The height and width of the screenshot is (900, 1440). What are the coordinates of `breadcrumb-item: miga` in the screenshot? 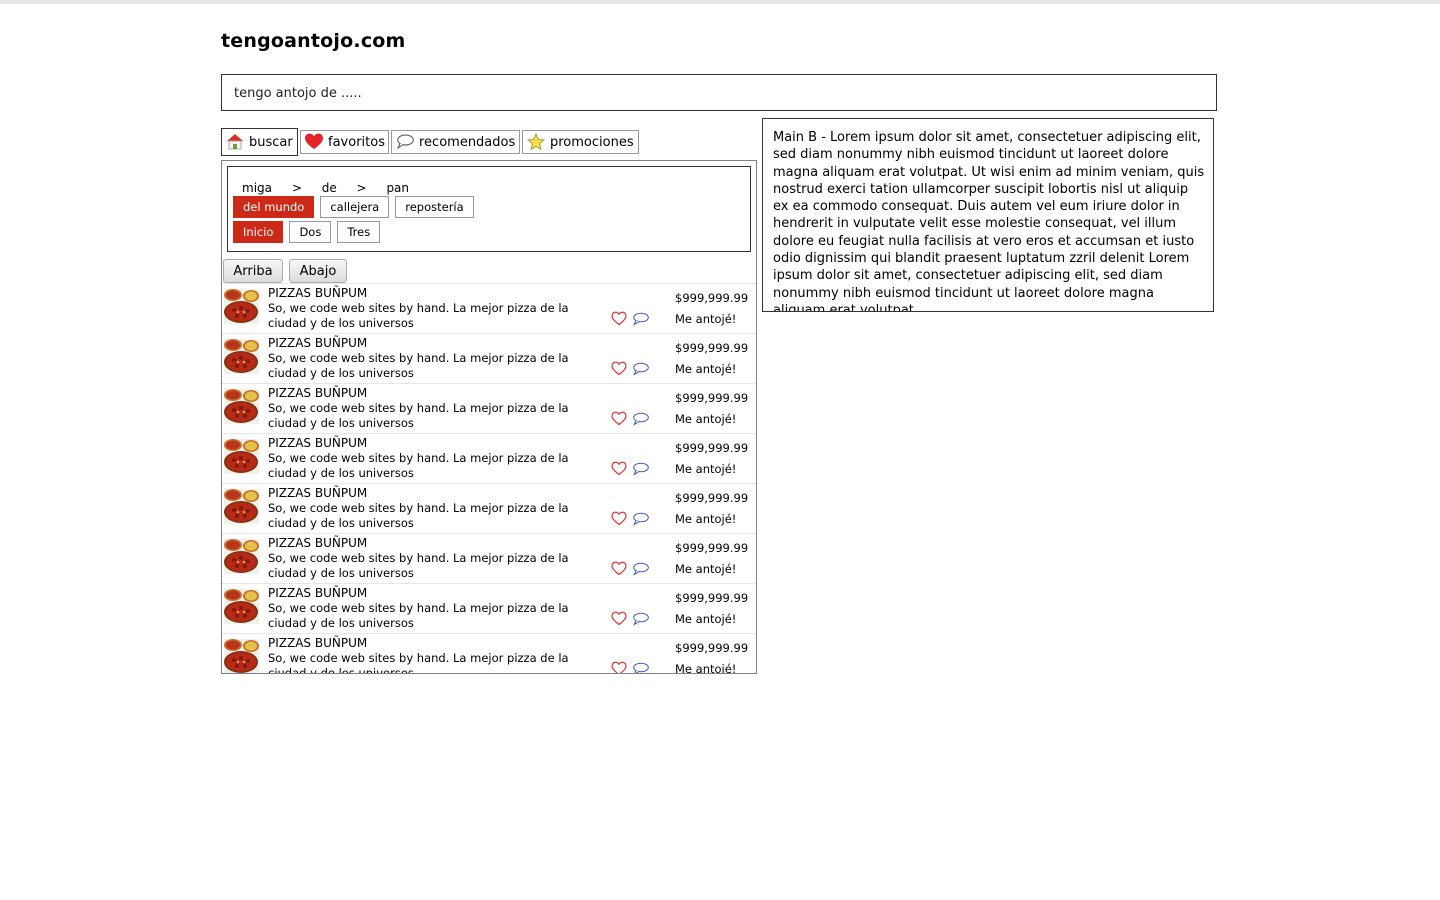 It's located at (257, 188).